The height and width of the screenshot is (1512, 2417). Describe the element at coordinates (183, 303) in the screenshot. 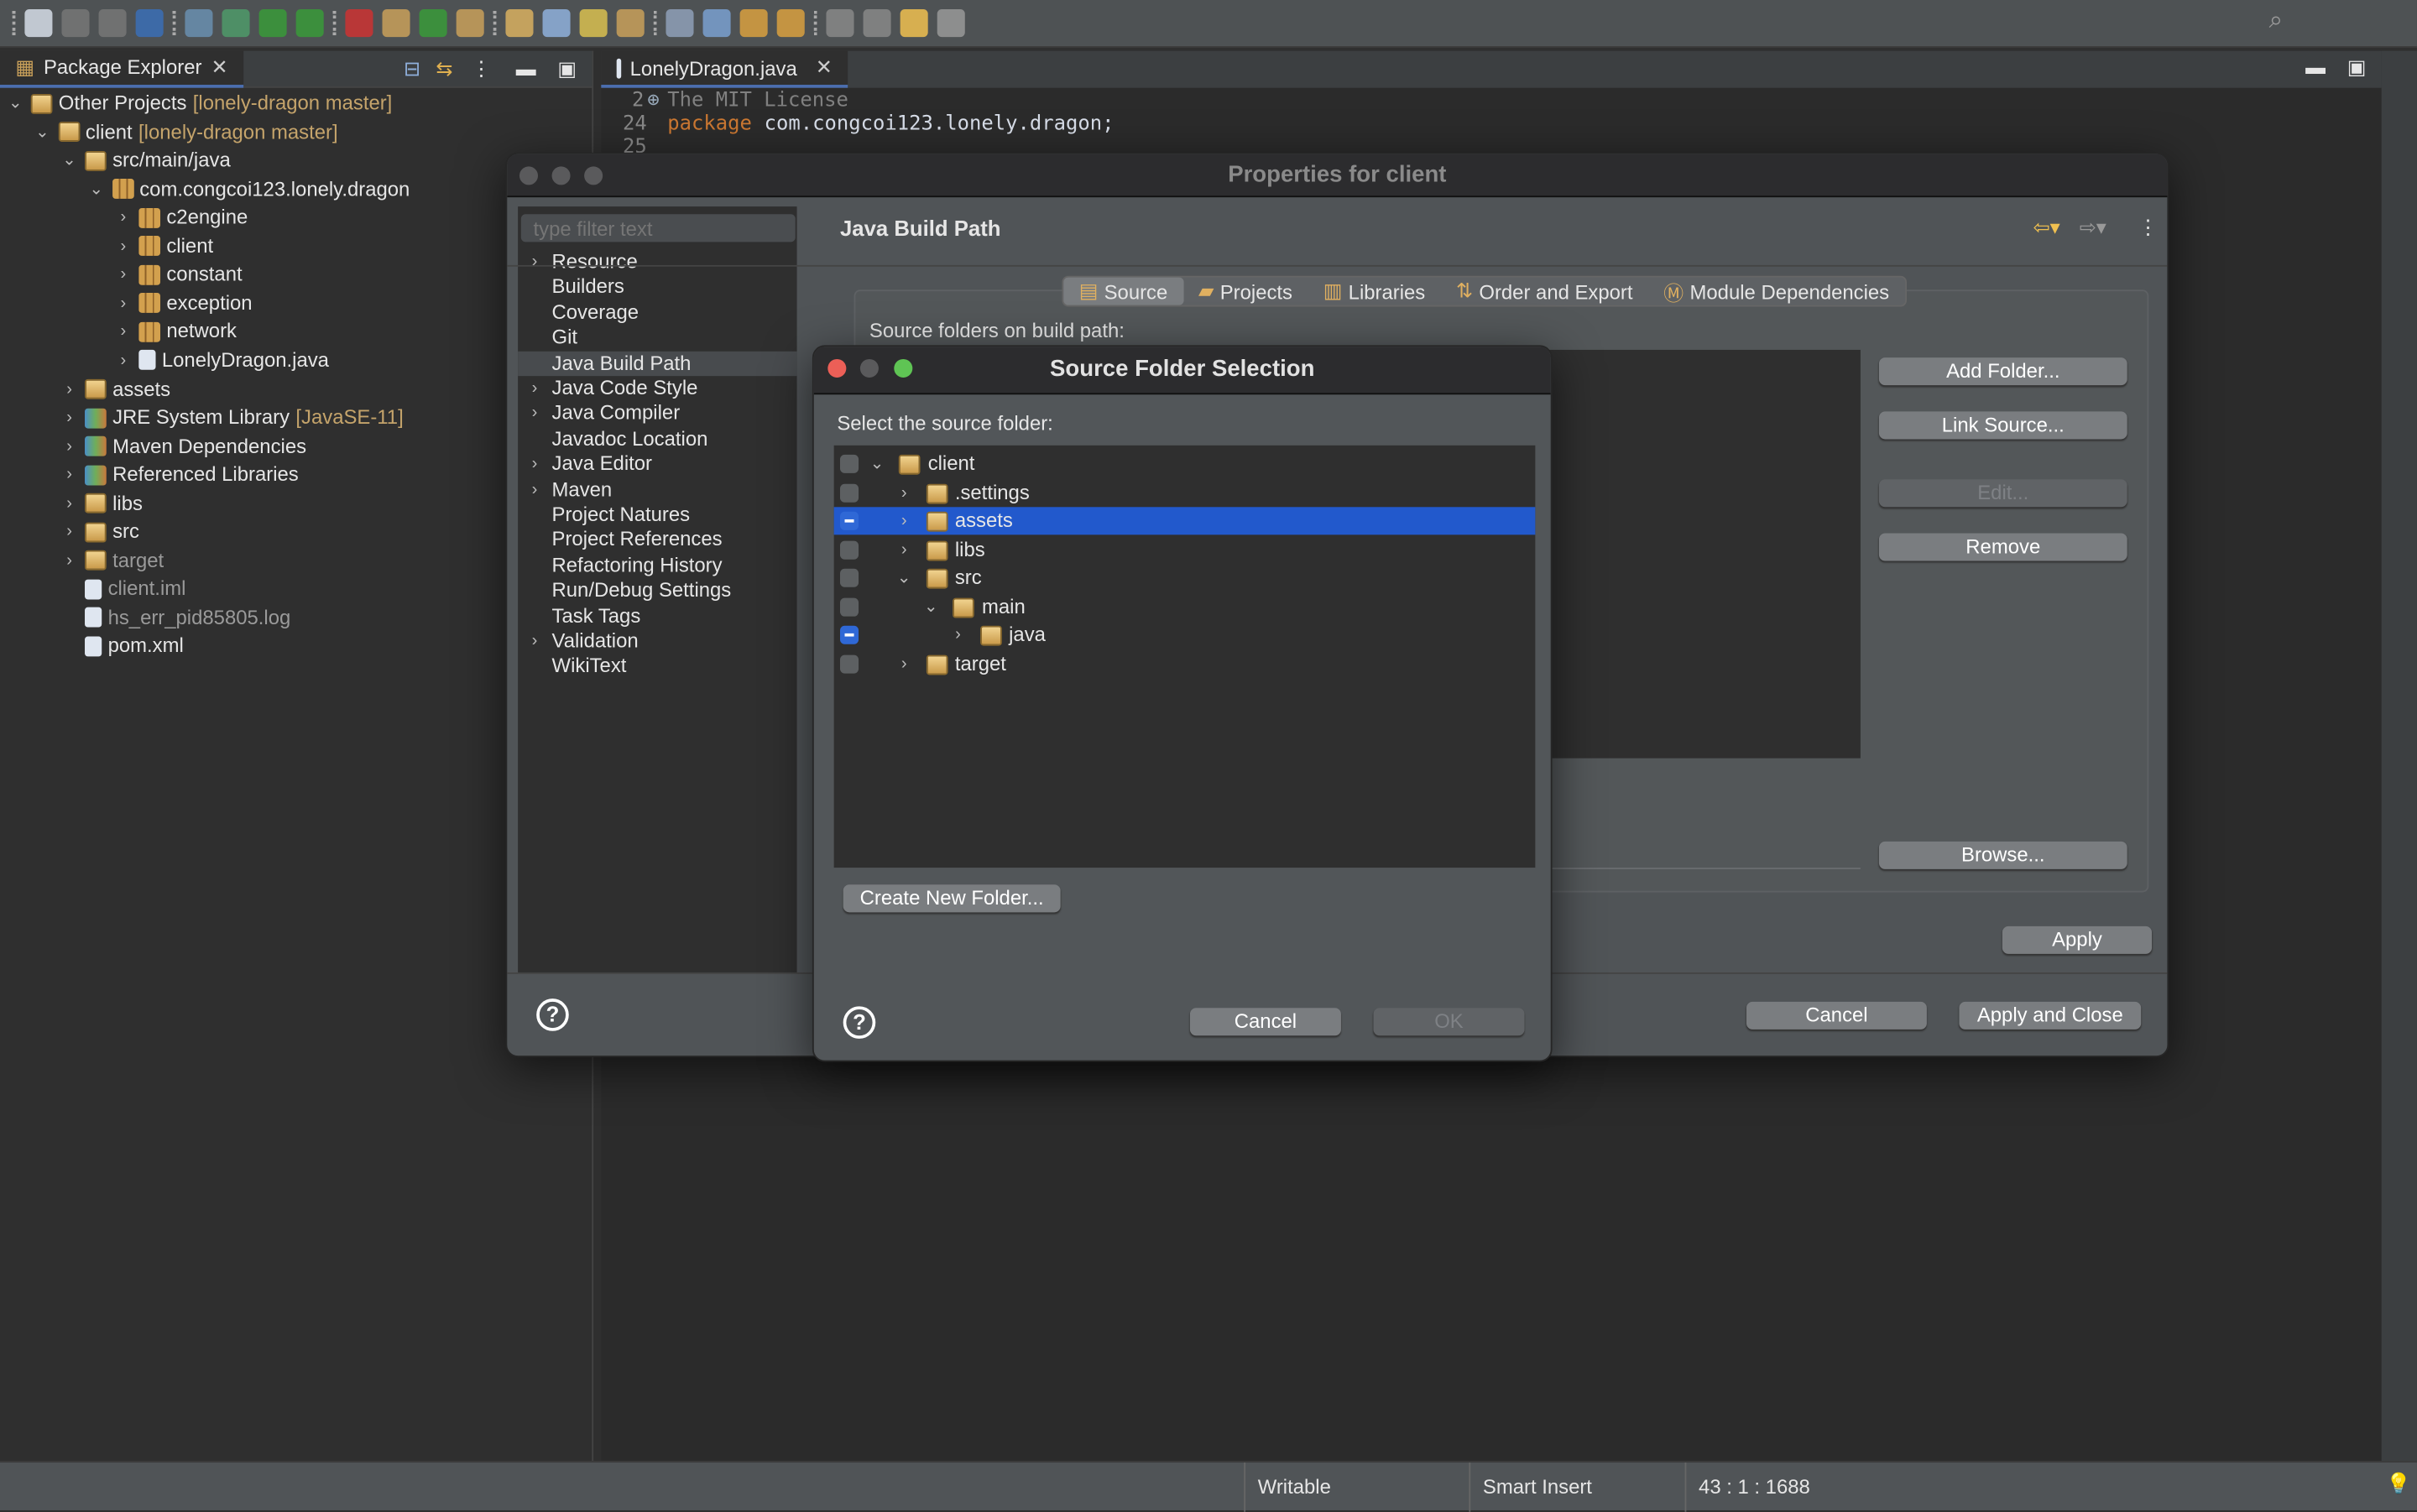

I see `tree-item-exception: › exception` at that location.